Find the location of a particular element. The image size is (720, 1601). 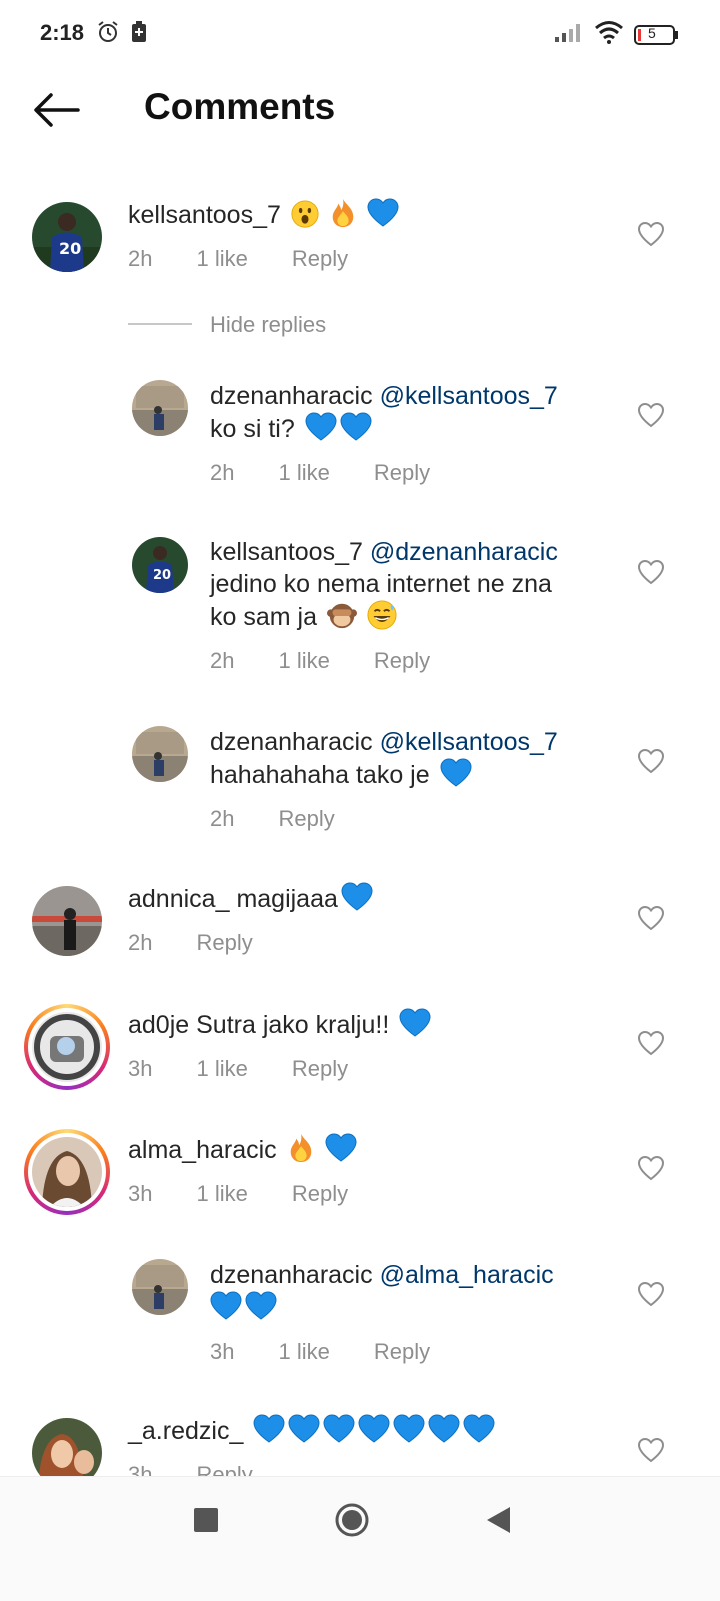

comment-body-text: Sutra jako kralju!! is located at coordinates (293, 1025).